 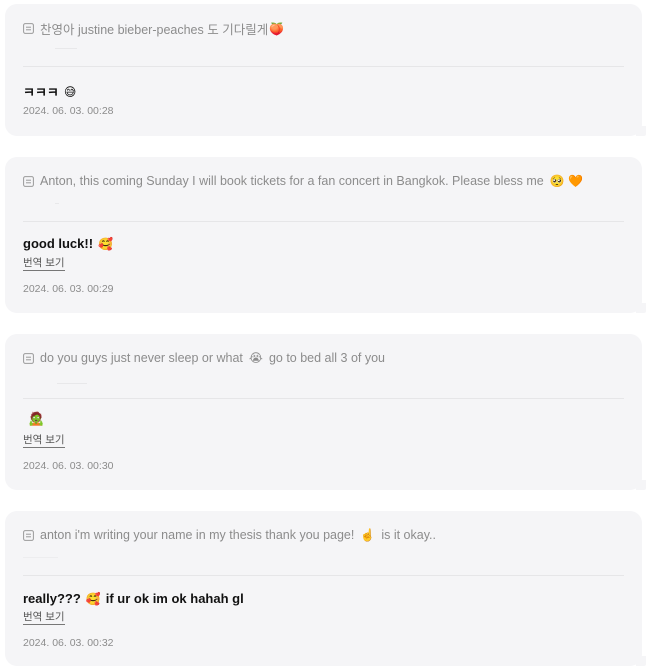 I want to click on question-tail: go to bed all 3 of you, so click(x=326, y=358).